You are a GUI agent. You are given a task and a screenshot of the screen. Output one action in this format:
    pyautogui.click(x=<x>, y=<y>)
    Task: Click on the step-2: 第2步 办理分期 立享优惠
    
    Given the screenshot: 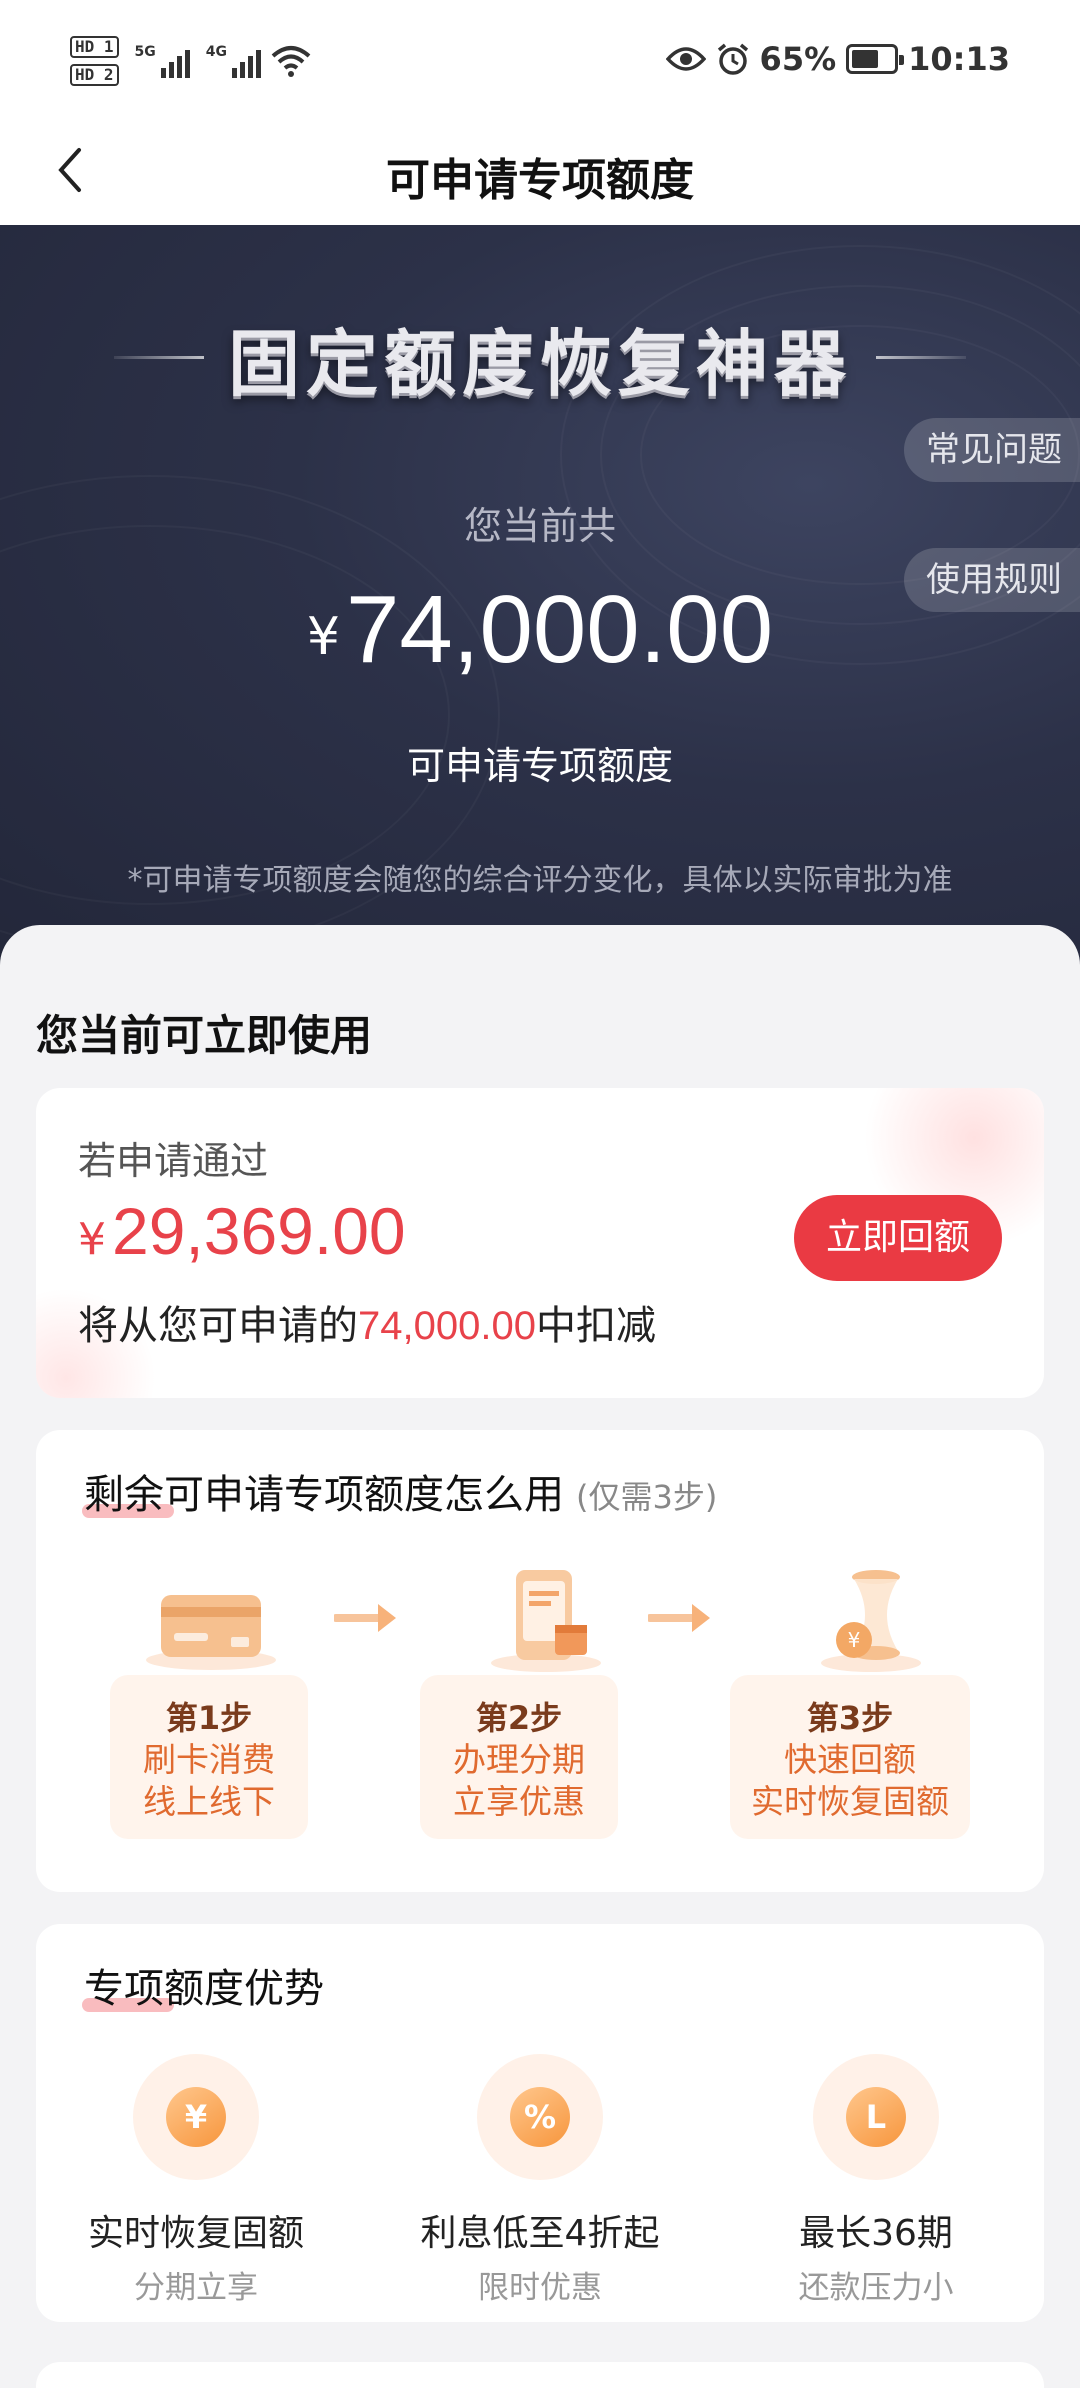 What is the action you would take?
    pyautogui.click(x=519, y=1757)
    